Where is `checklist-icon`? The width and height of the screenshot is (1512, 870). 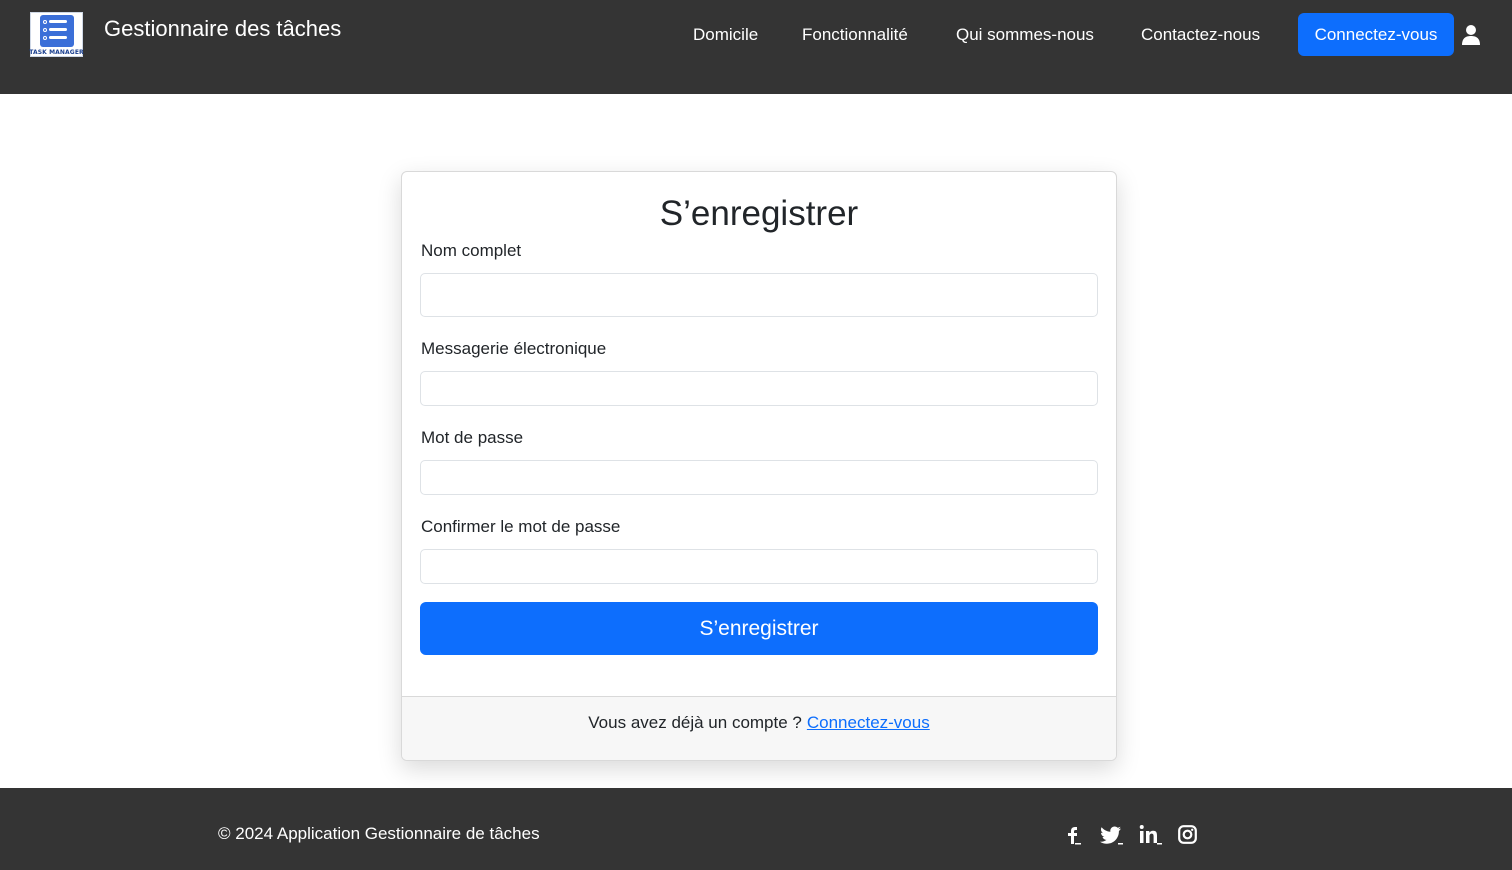
checklist-icon is located at coordinates (56, 31).